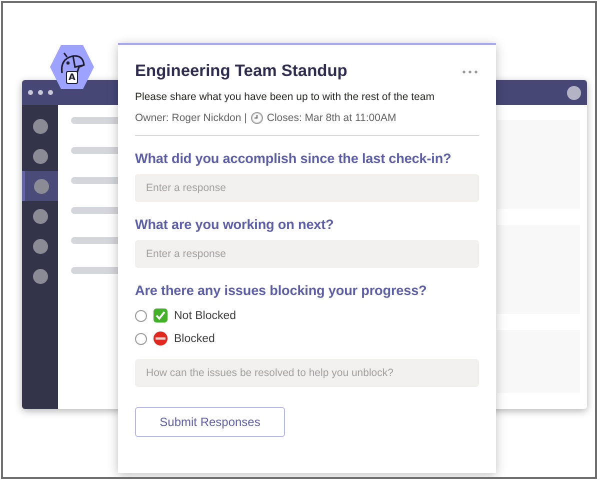  Describe the element at coordinates (470, 72) in the screenshot. I see `more-options-icon` at that location.